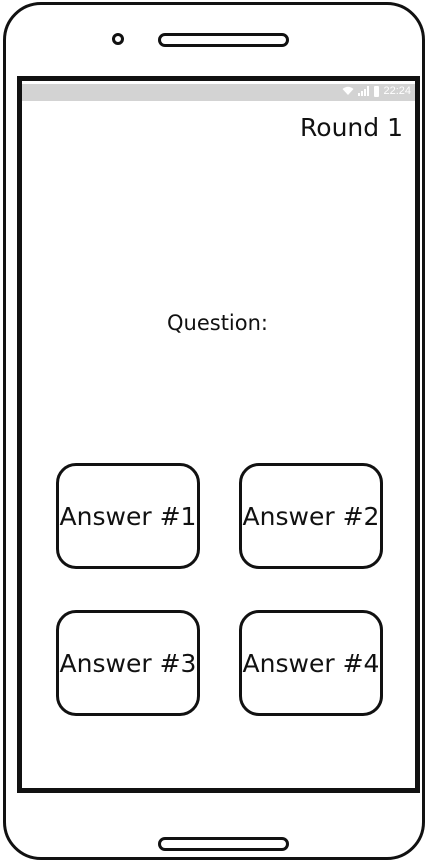 The width and height of the screenshot is (434, 867). I want to click on answer-4-button: Answer #4, so click(311, 663).